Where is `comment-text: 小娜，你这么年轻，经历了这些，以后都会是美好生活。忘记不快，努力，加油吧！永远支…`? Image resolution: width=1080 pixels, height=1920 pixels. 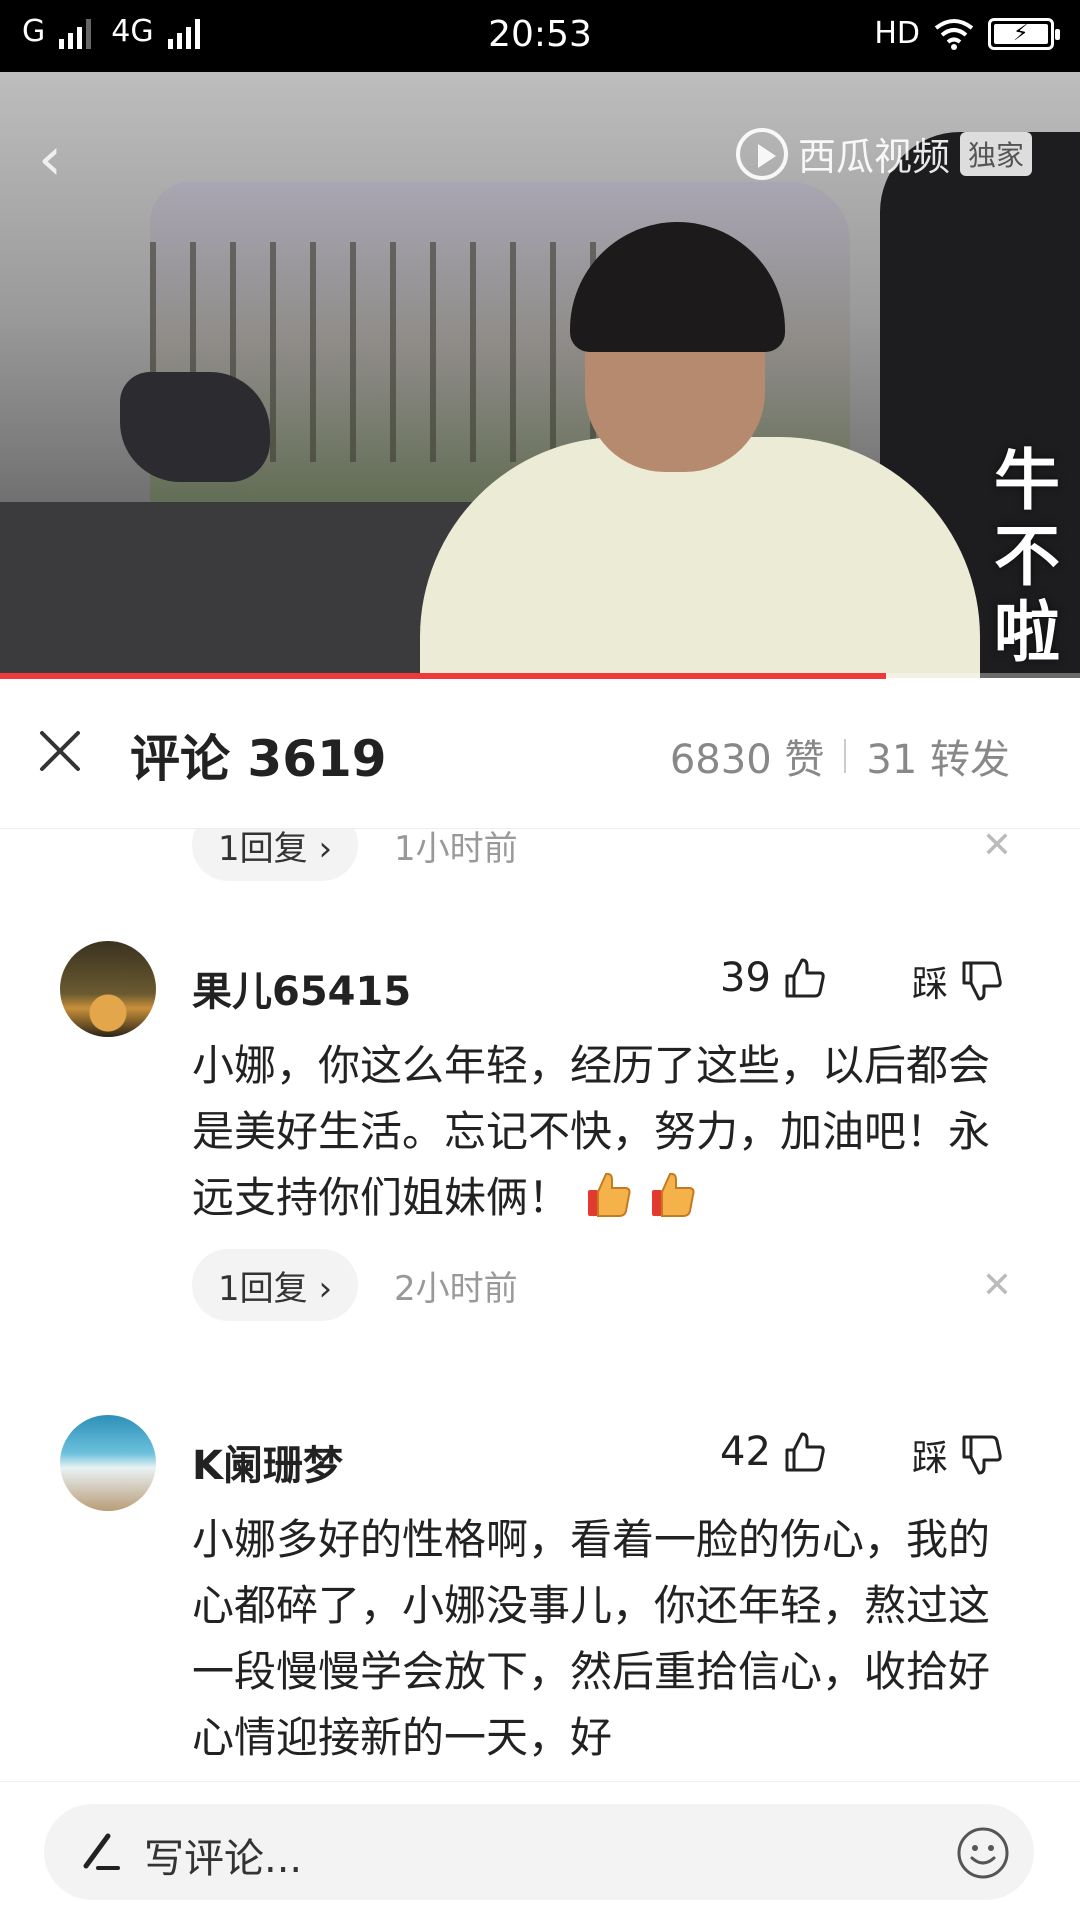 comment-text: 小娜，你这么年轻，经历了这些，以后都会是美好生活。忘记不快，努力，加油吧！永远支… is located at coordinates (591, 1131).